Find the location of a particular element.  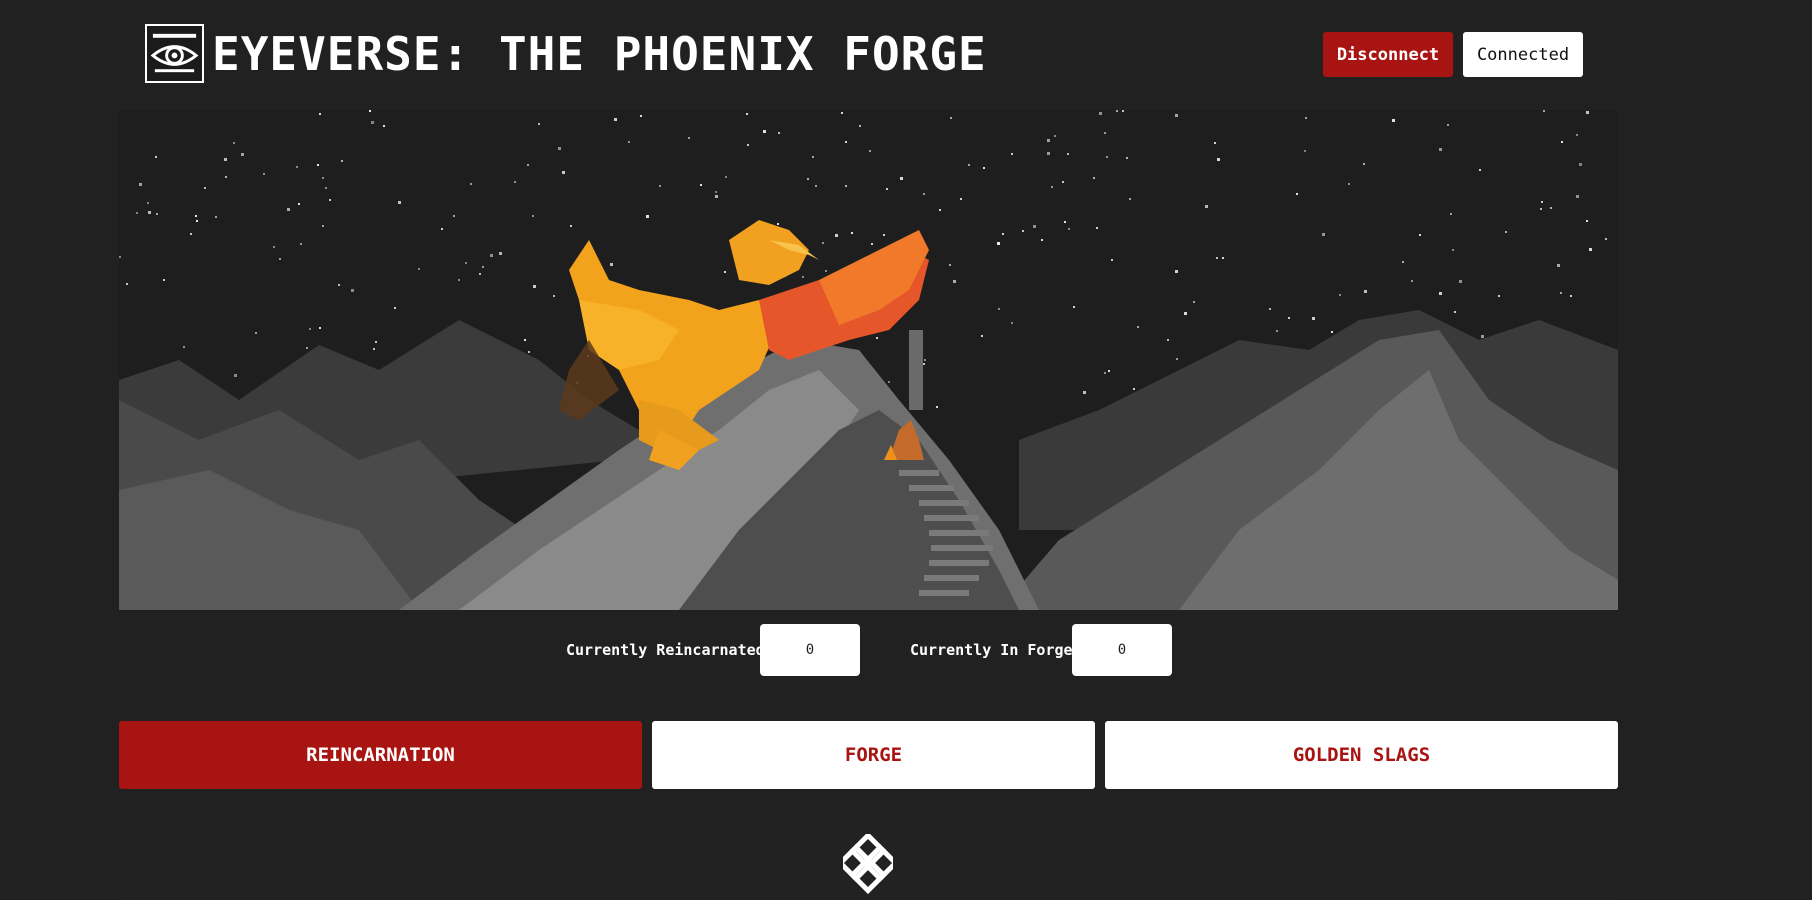

endless-knot-icon is located at coordinates (868, 863).